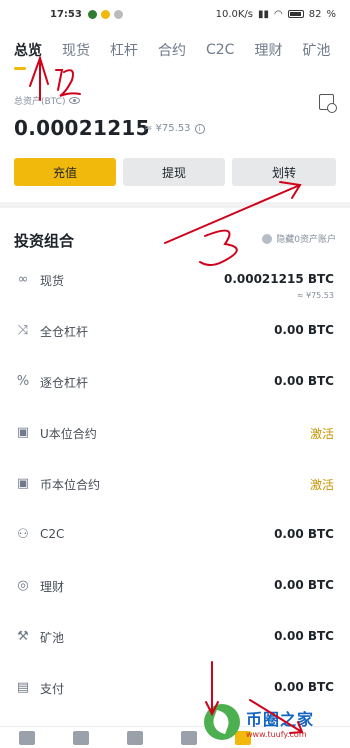  What do you see at coordinates (175, 587) in the screenshot?
I see `account-row-earn: ◎ 理财 0.00 BTC` at bounding box center [175, 587].